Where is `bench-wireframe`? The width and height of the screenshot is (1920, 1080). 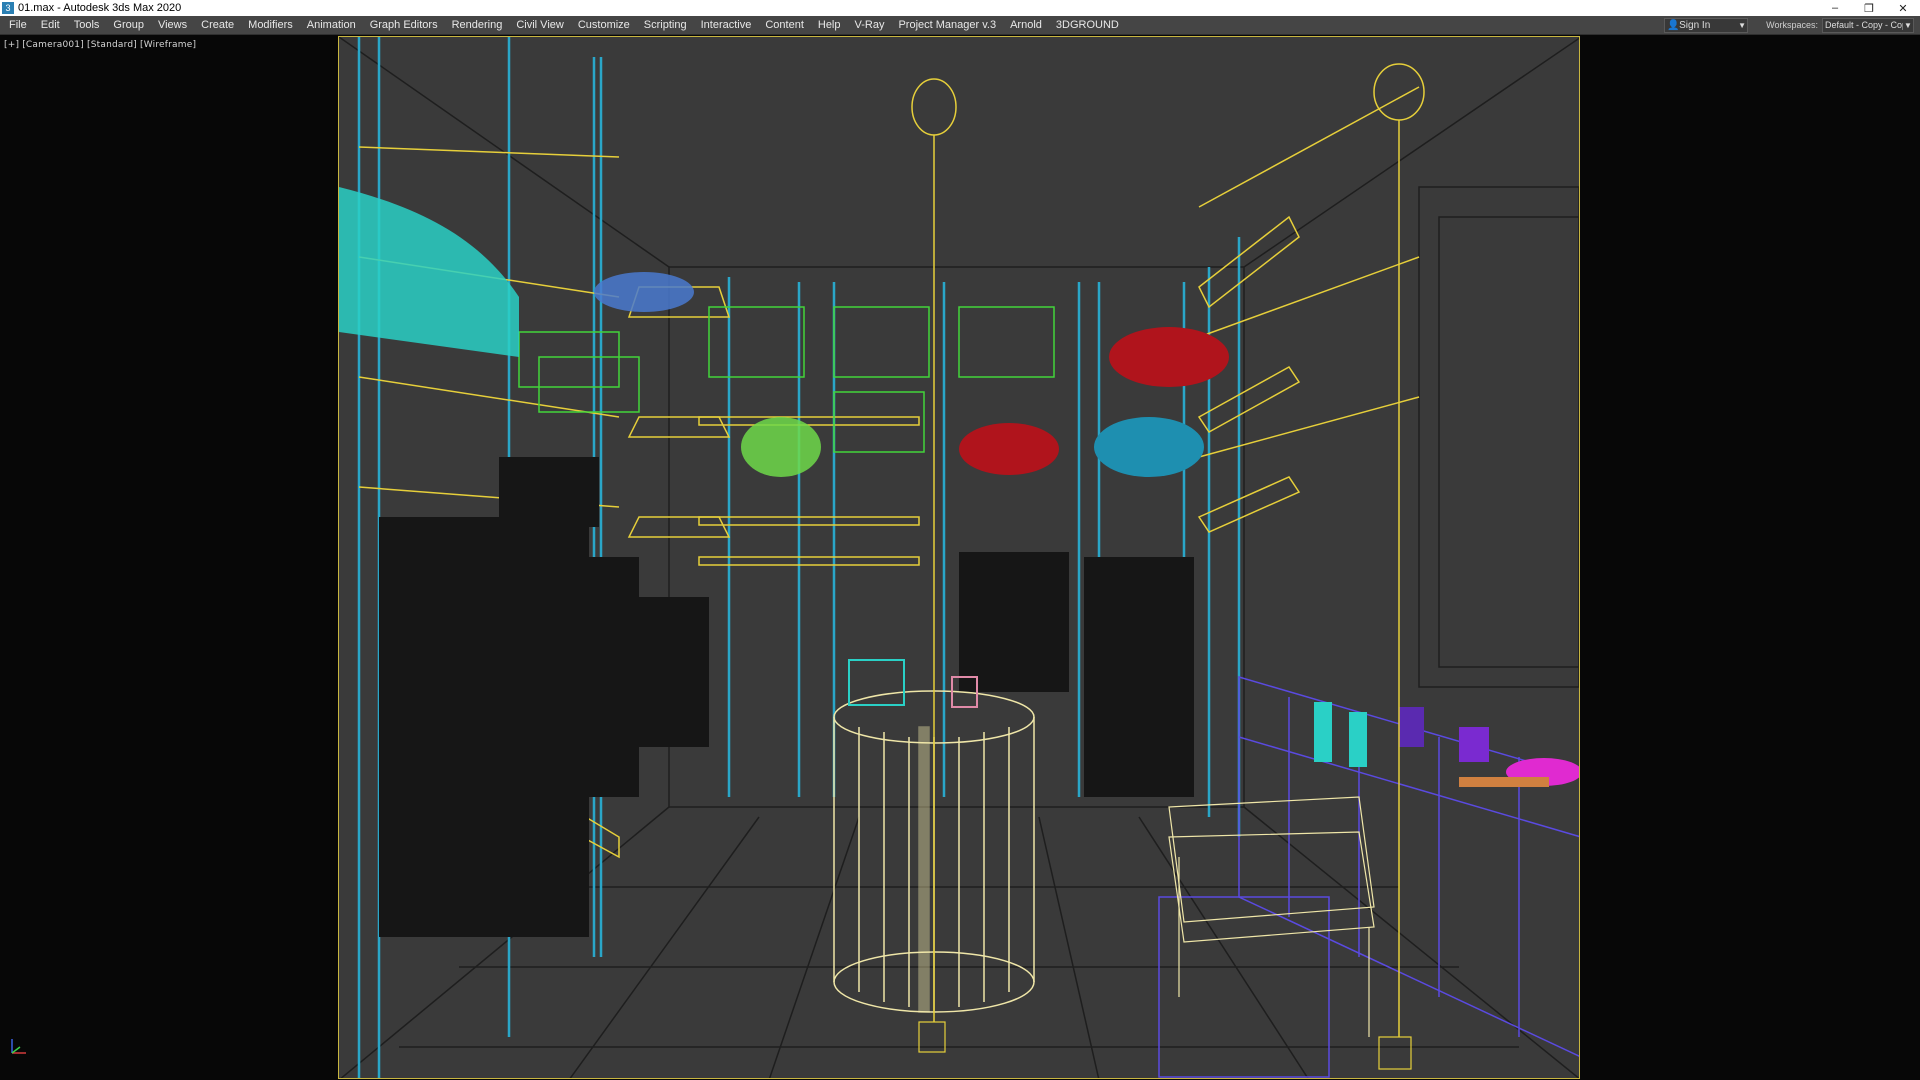
bench-wireframe is located at coordinates (1271, 916).